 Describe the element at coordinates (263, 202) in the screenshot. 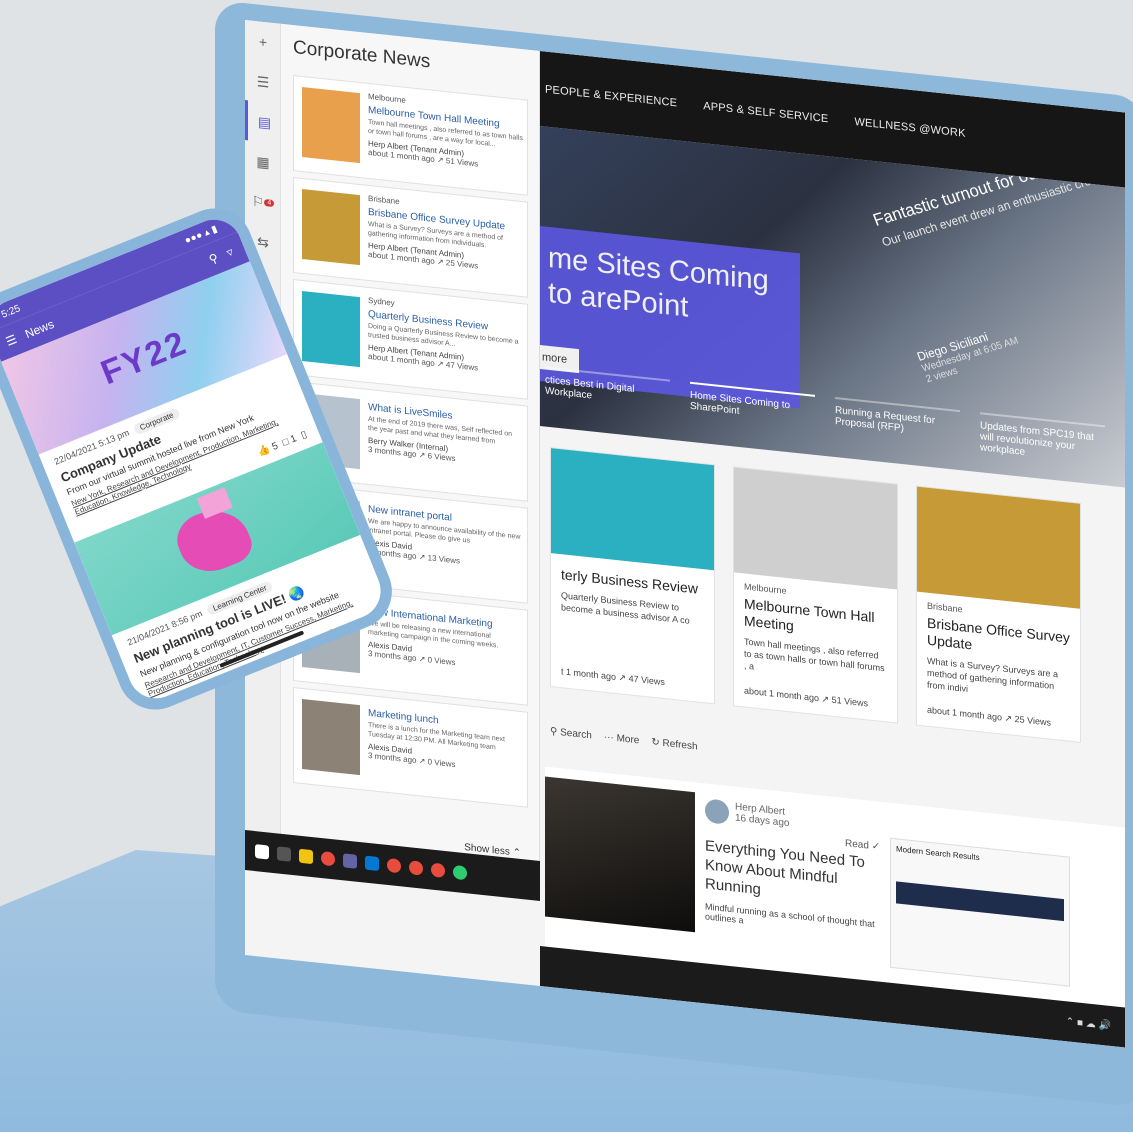

I see `notifications-icon: ⚐ 4` at that location.